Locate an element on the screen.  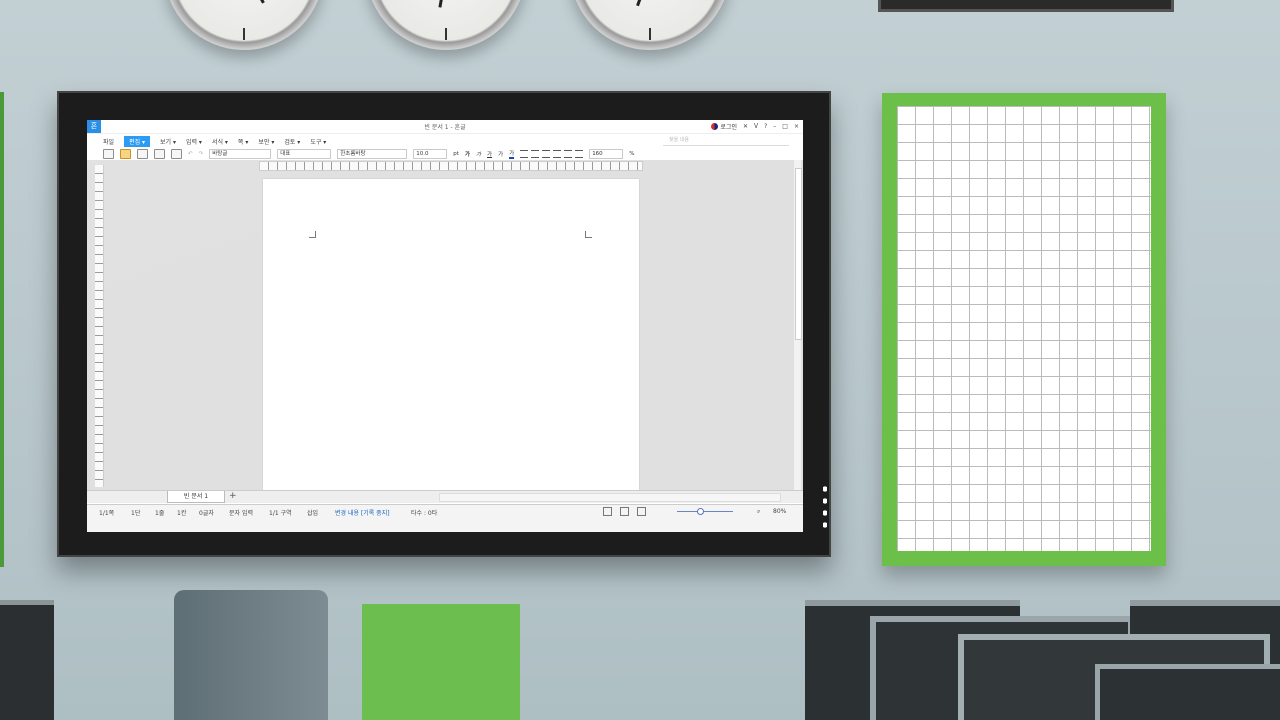
status-line: 1줄 is located at coordinates (160, 513).